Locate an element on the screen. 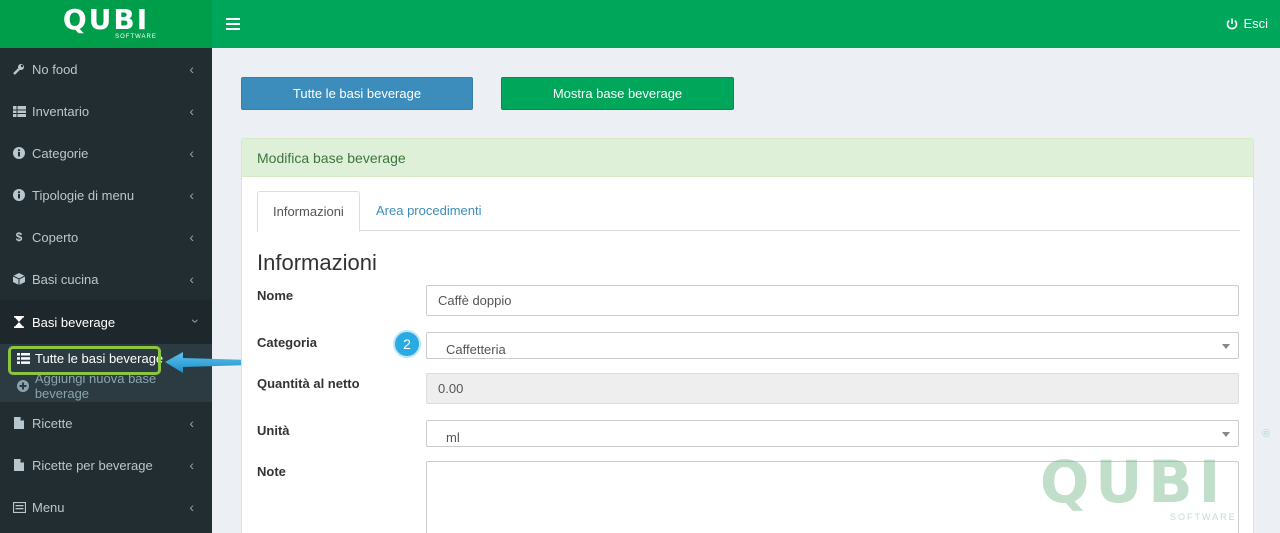 The width and height of the screenshot is (1280, 533). dollar-icon: $ is located at coordinates (19, 237).